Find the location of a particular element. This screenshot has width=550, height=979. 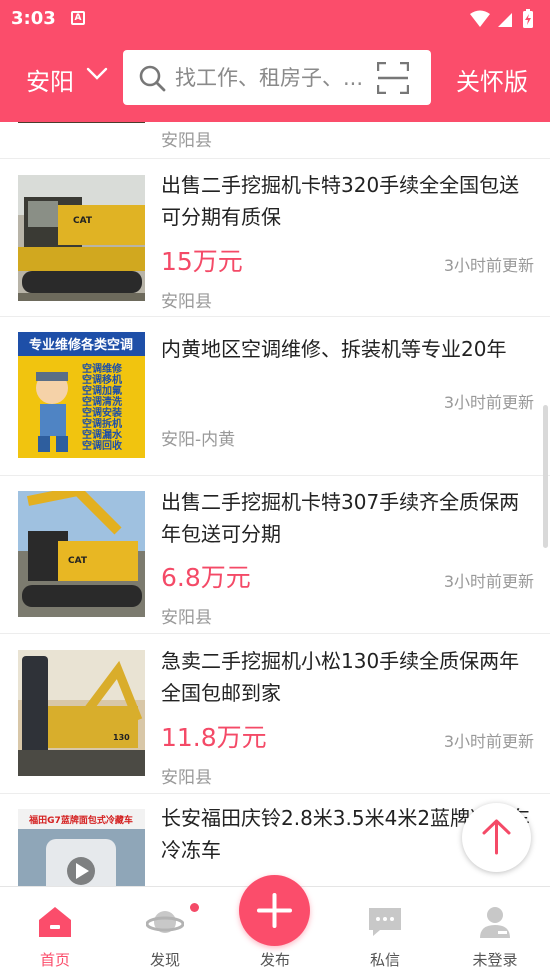

listing-price: 15万元 is located at coordinates (202, 261).